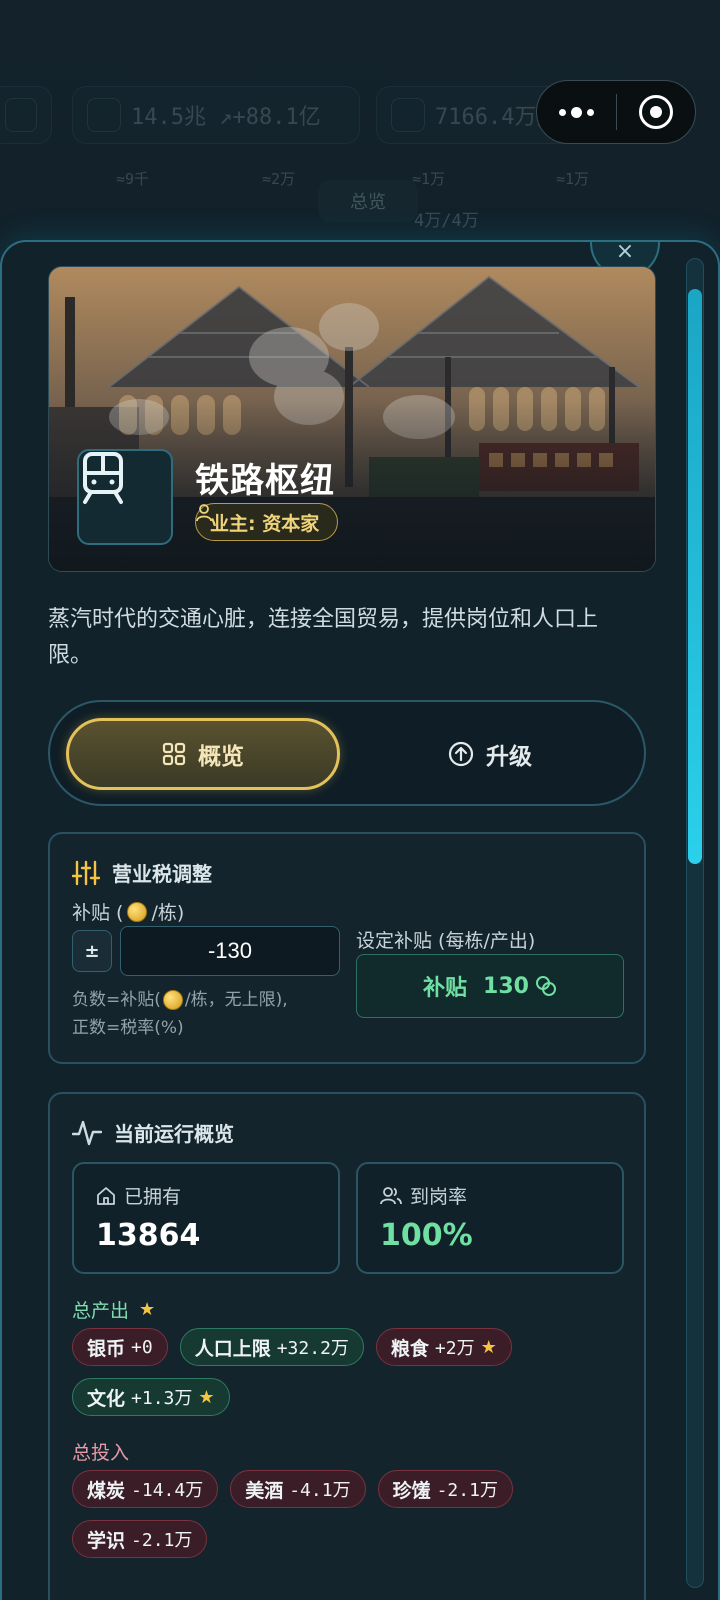  I want to click on hint-line-1: 负数=补贴(/栋，无上限),, so click(180, 1000).